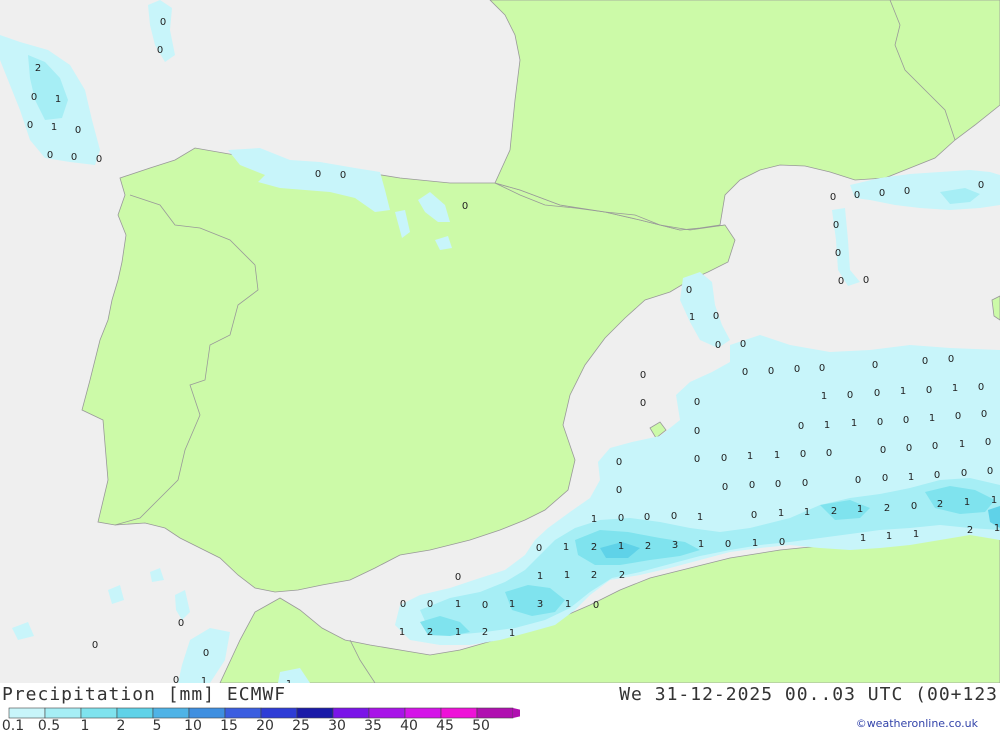 Image resolution: width=1000 pixels, height=734 pixels. I want to click on credit-link: ©weatheronline.co.uk, so click(917, 723).